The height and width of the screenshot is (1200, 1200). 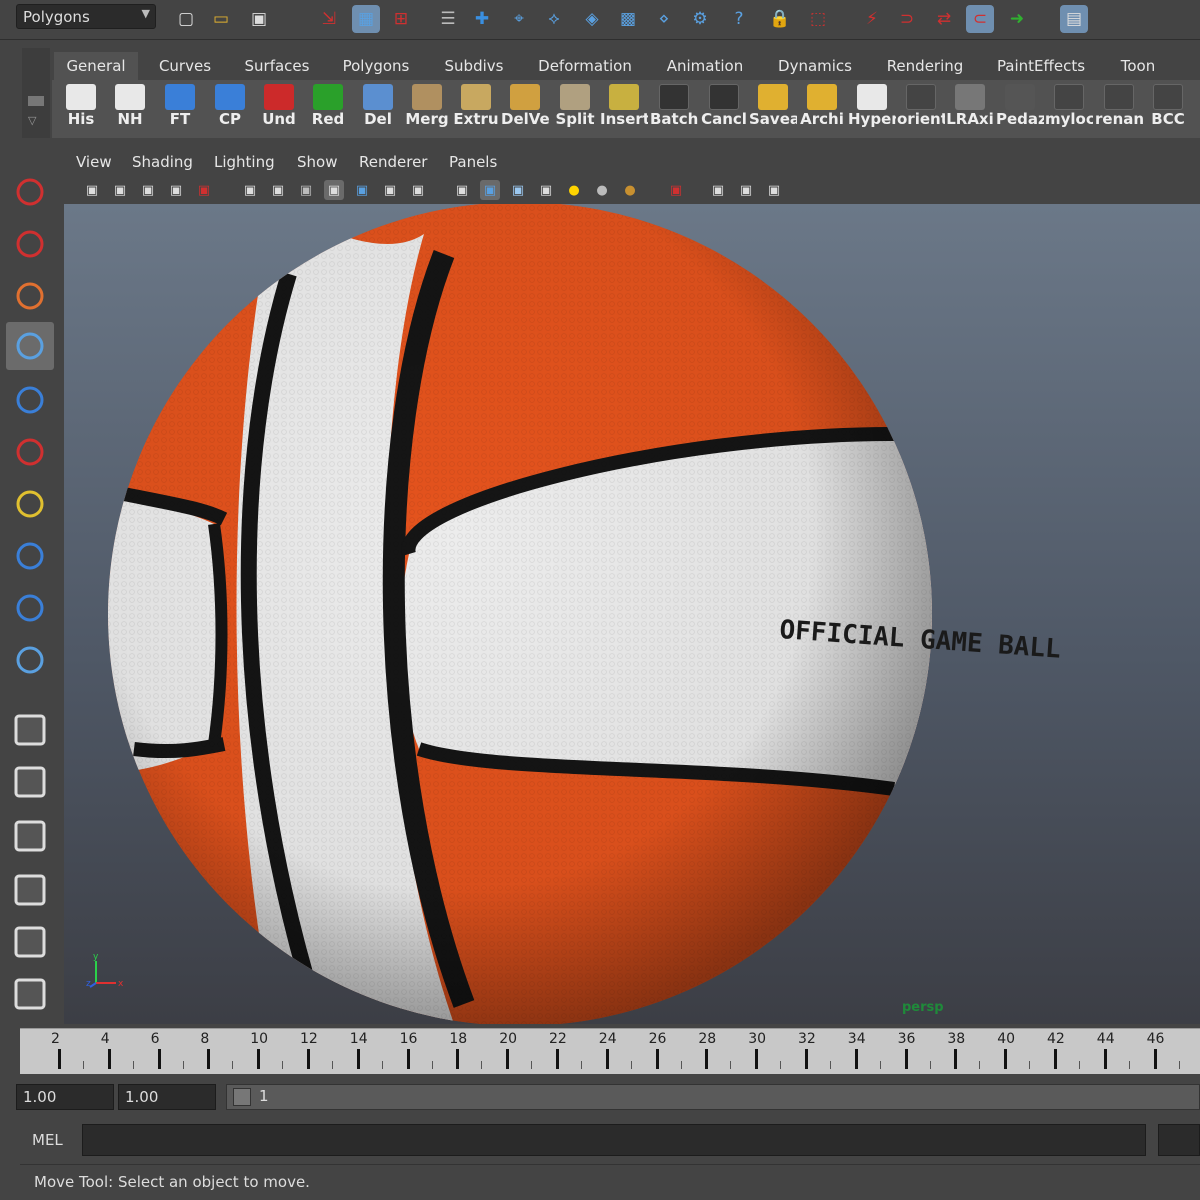 What do you see at coordinates (628, 19) in the screenshot?
I see `snap-live-icon: ▩` at bounding box center [628, 19].